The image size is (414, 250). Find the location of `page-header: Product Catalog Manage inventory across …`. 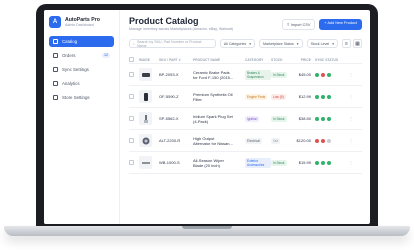

page-header: Product Catalog Manage inventory across … is located at coordinates (245, 23).